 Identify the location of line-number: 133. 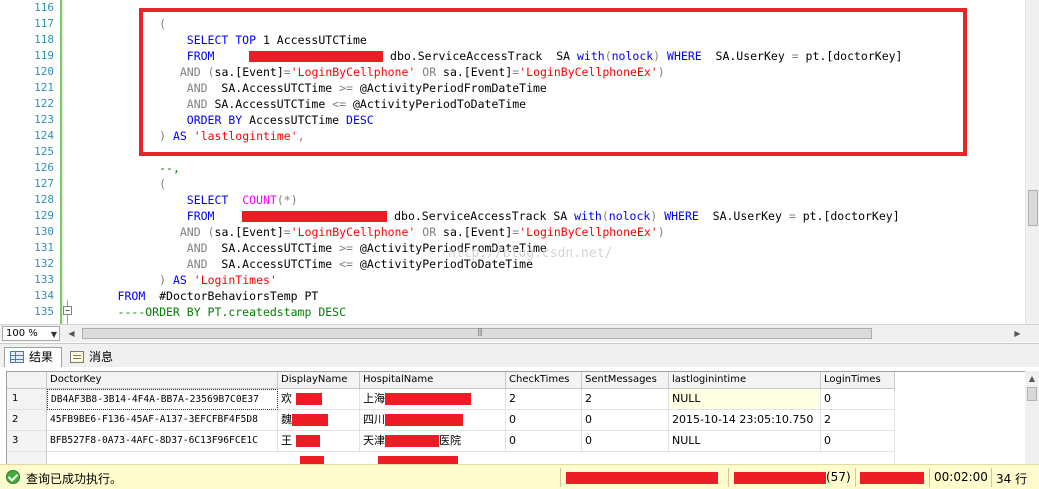
(44, 279).